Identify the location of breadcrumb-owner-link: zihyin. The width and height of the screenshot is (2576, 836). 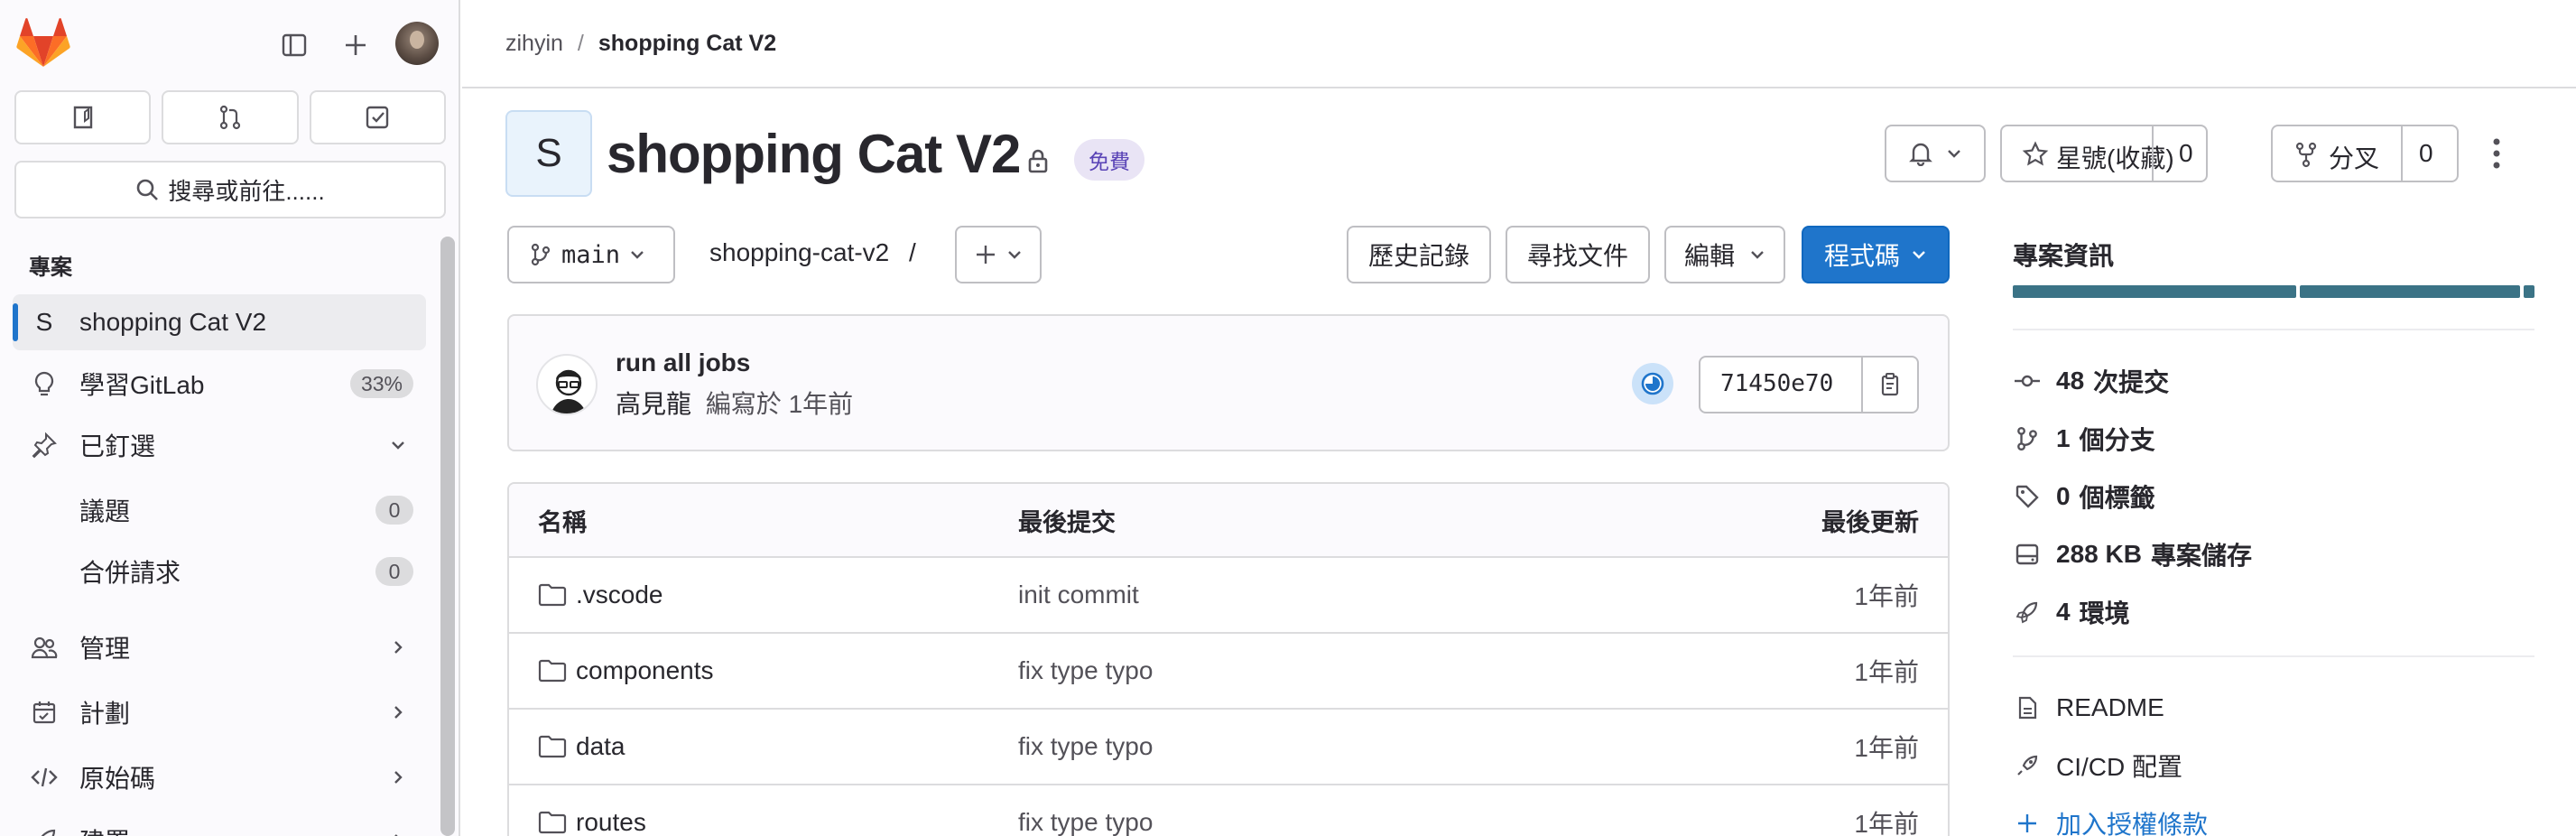
(534, 44).